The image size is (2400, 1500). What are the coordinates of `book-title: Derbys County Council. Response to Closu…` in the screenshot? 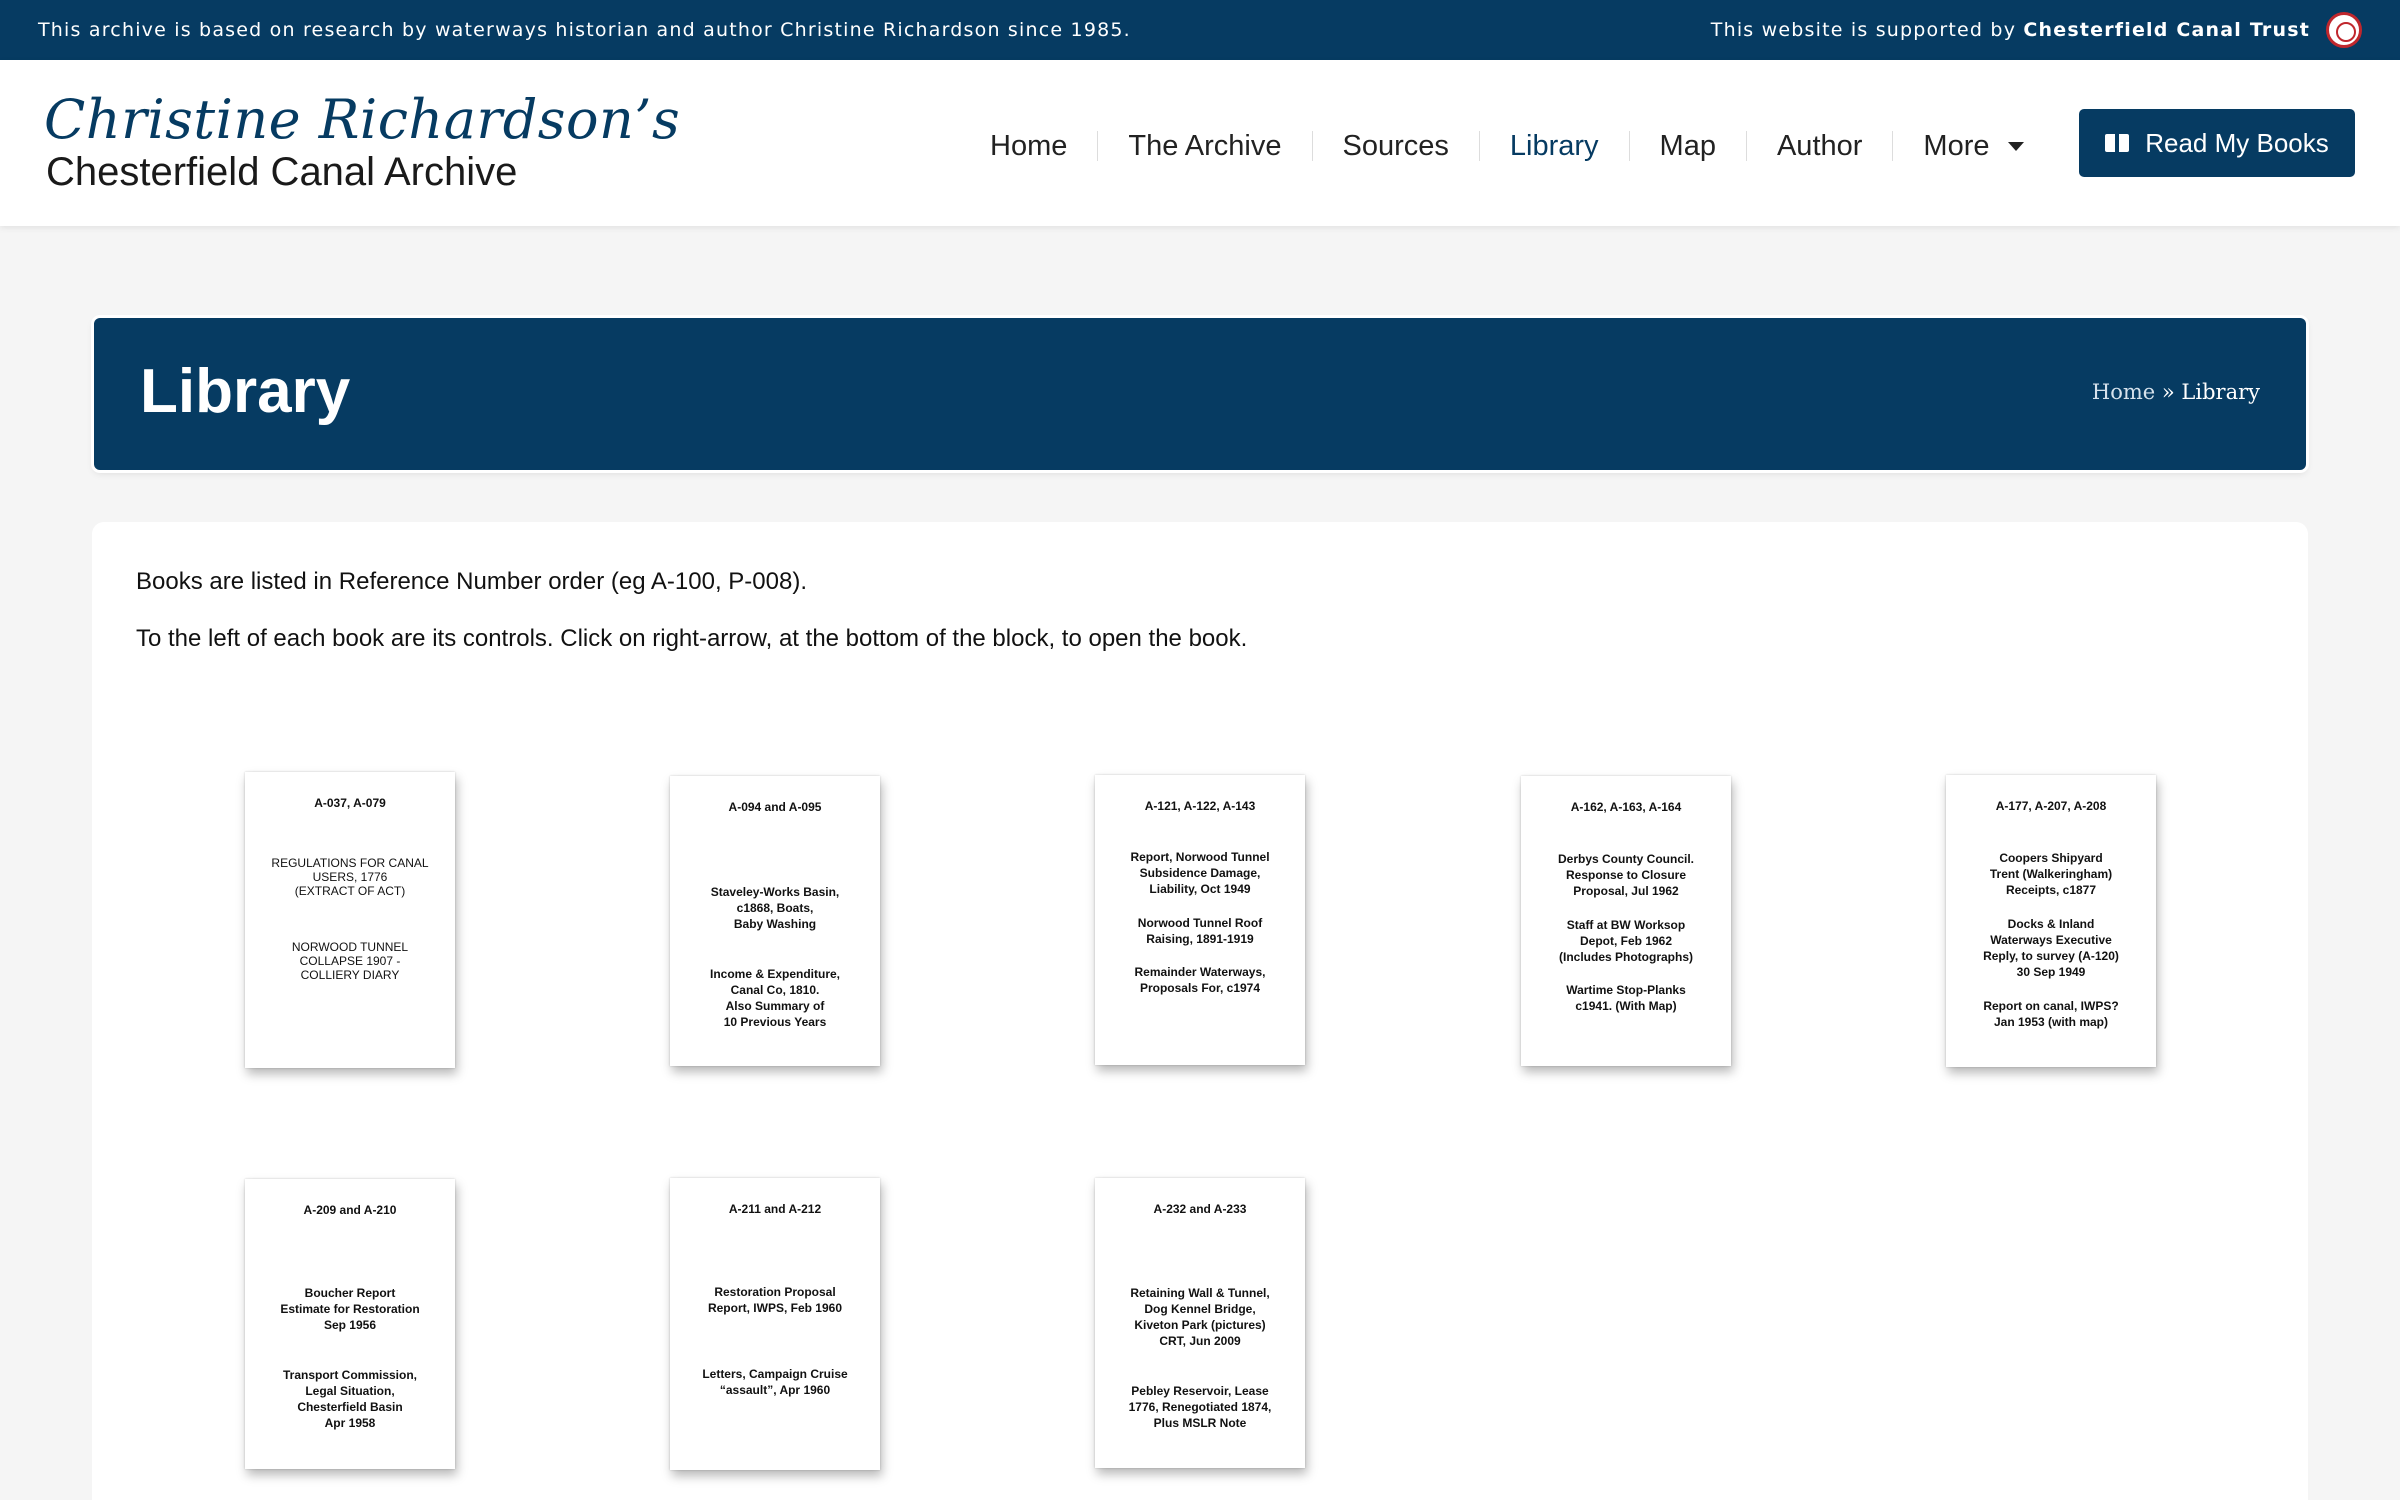 It's located at (1625, 875).